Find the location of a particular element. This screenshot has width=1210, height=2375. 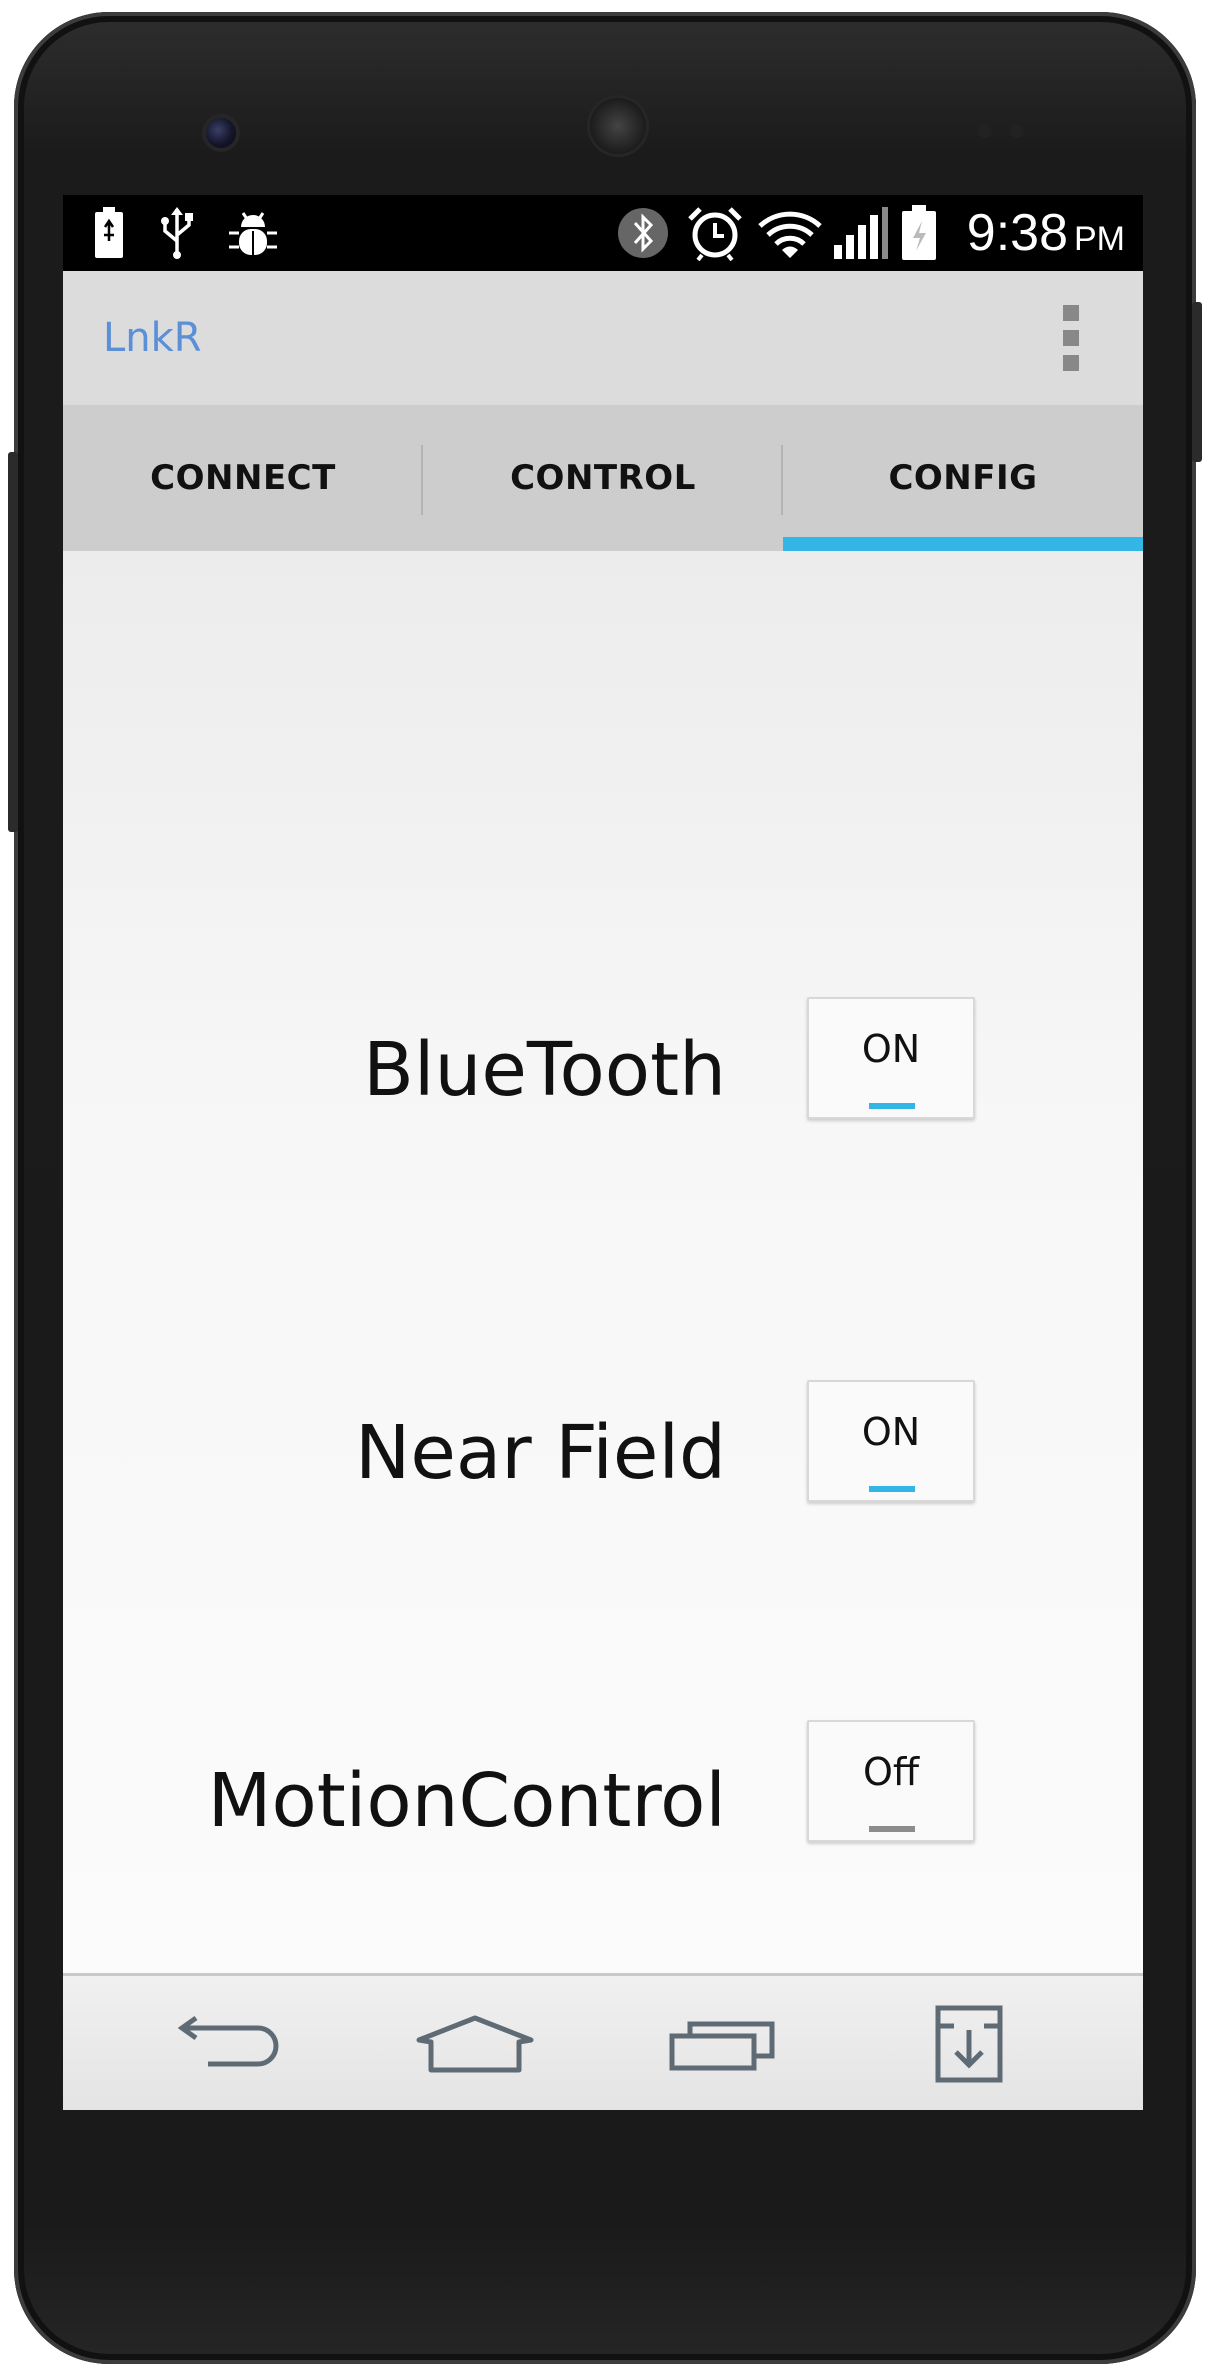

usb-icon is located at coordinates (177, 233).